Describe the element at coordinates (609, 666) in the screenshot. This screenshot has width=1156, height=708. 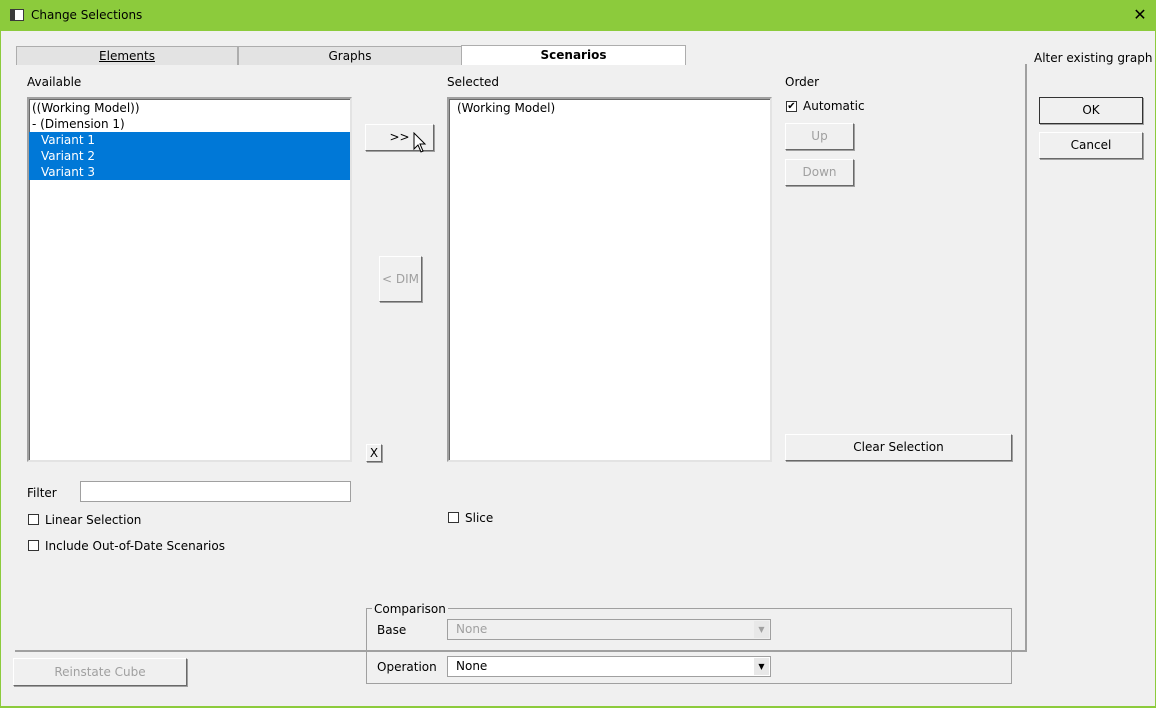
I see `operation-select: None ▼` at that location.